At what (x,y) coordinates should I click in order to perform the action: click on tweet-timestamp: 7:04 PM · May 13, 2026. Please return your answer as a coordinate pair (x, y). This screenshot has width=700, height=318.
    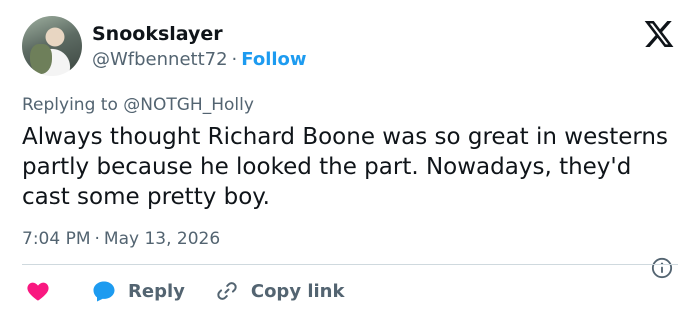
    Looking at the image, I should click on (121, 239).